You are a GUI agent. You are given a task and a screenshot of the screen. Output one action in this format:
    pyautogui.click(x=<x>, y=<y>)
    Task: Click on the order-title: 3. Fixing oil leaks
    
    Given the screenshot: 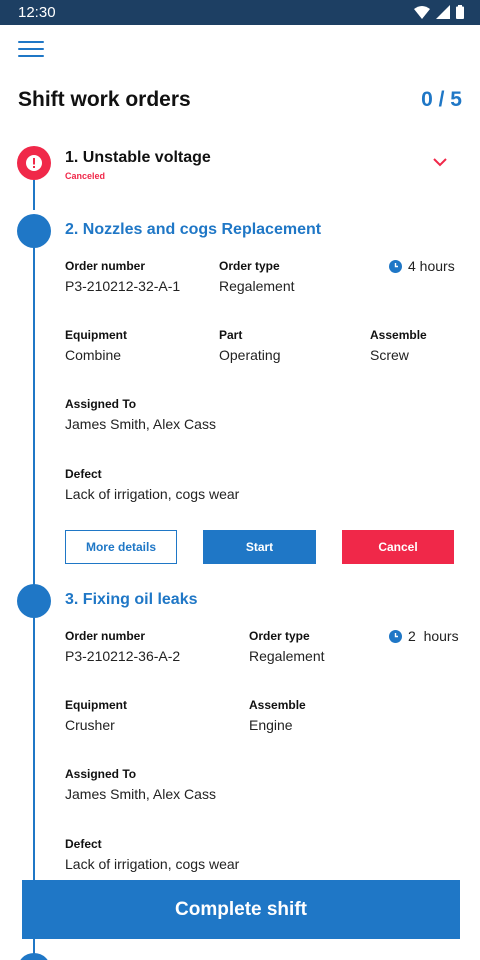 What is the action you would take?
    pyautogui.click(x=131, y=600)
    